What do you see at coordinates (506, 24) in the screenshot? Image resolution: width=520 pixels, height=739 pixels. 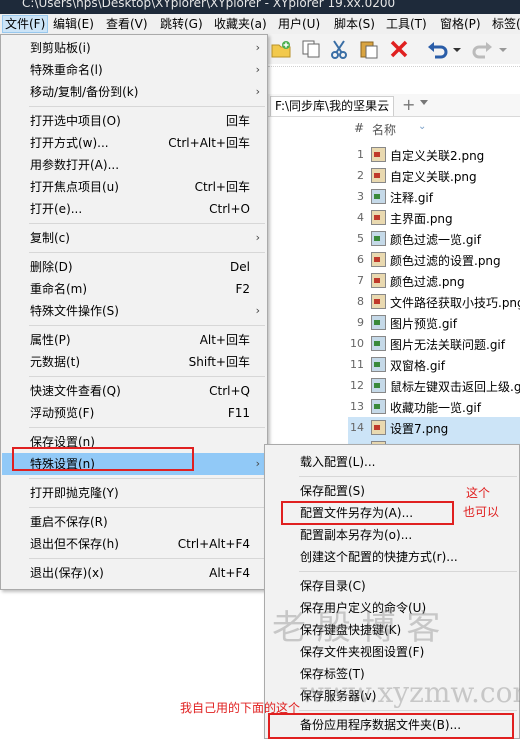 I see `menu-tabs: 标签(B)` at bounding box center [506, 24].